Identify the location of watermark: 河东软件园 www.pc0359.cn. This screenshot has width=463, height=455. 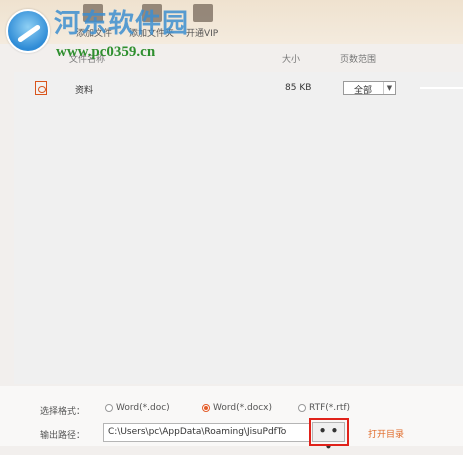
(231, 32).